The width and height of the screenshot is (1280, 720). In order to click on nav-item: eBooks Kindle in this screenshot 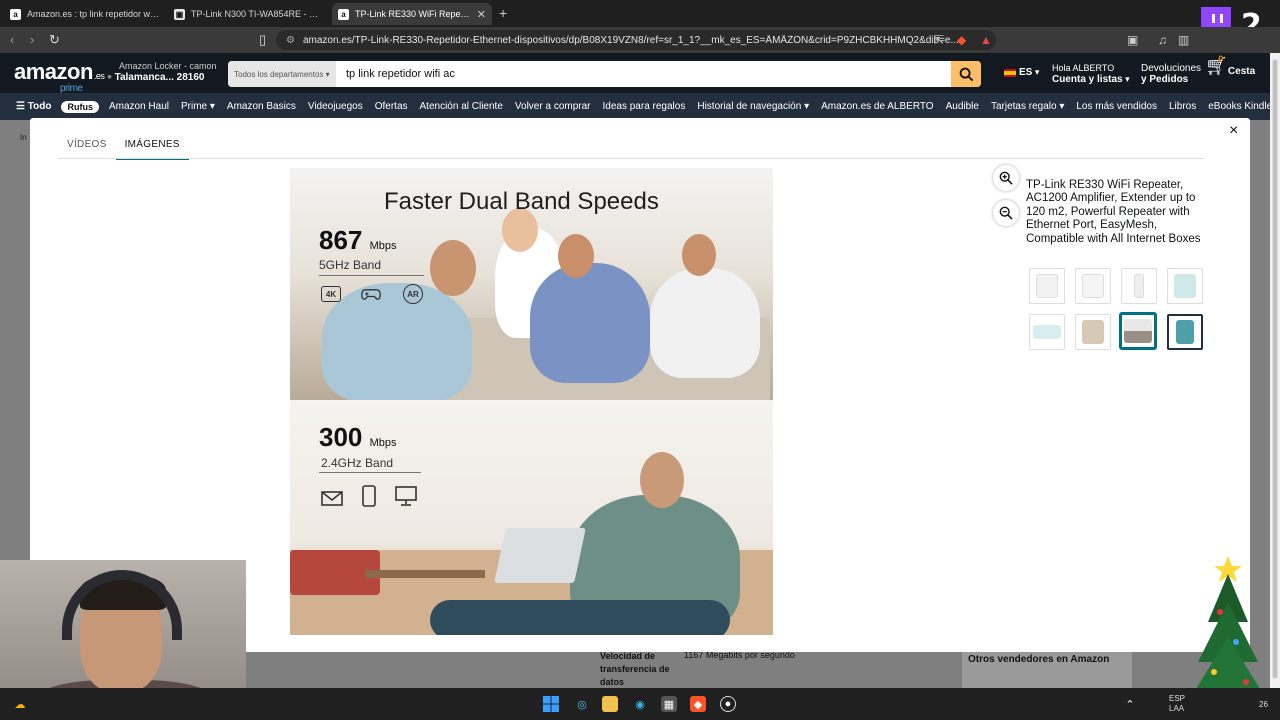, I will do `click(1236, 106)`.